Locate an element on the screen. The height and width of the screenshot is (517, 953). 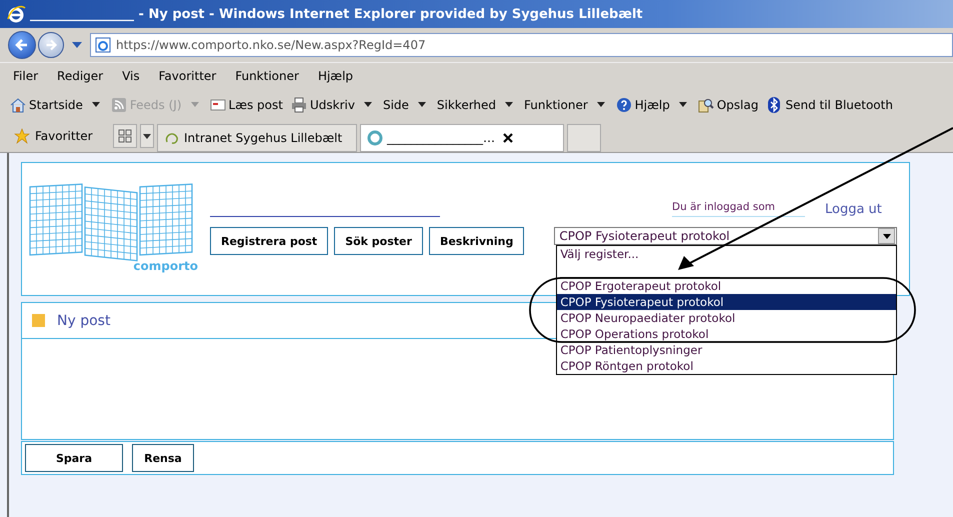
toolbar-button: Udskriv is located at coordinates (322, 104).